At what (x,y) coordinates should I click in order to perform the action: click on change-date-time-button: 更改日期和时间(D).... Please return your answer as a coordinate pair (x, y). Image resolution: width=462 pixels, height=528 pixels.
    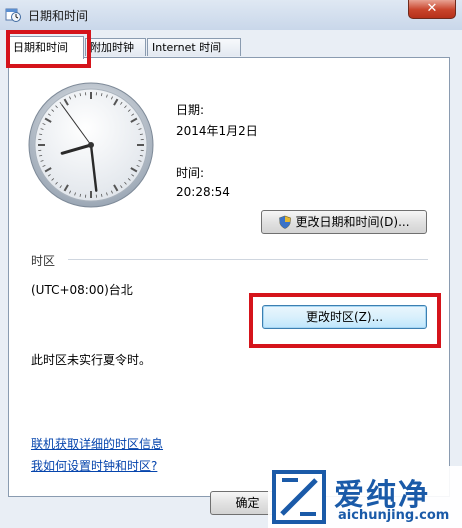
    Looking at the image, I should click on (344, 222).